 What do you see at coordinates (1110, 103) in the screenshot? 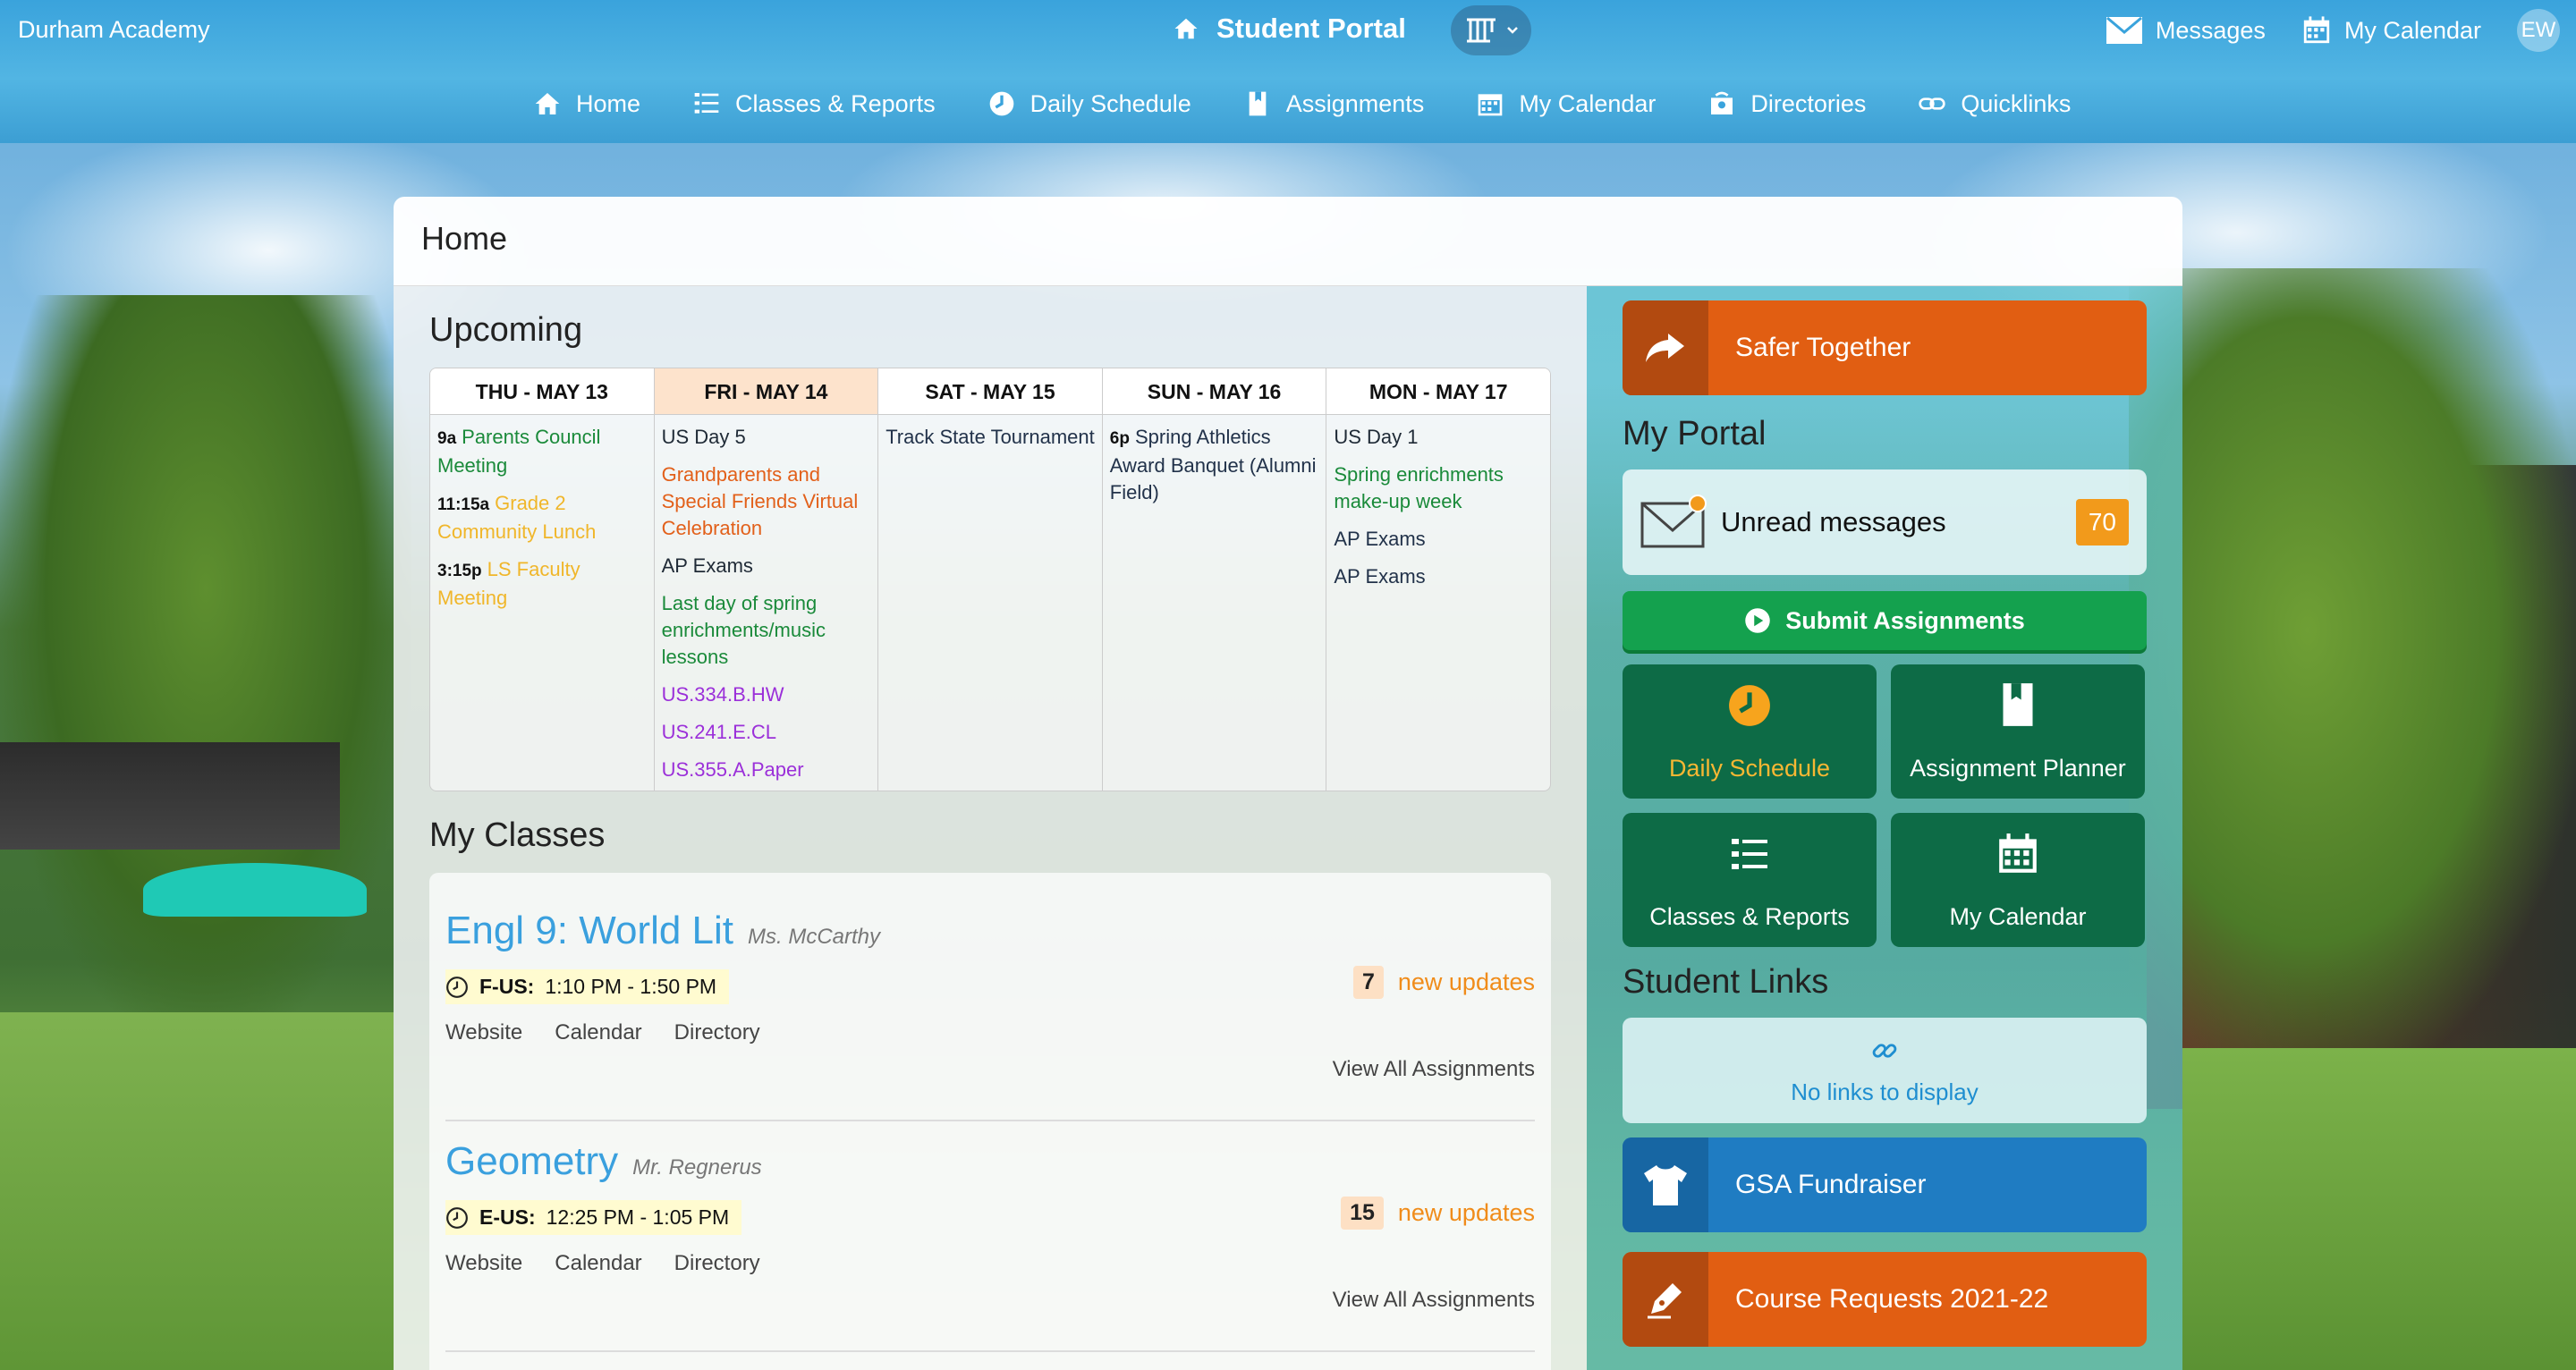
I see `nav-daily-schedule-label: Daily Schedule` at bounding box center [1110, 103].